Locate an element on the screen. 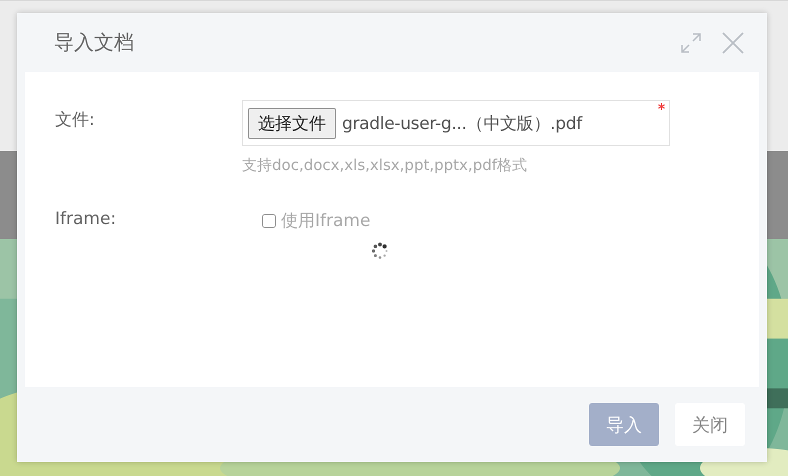 The image size is (788, 476). file-name: gradle-user-g...（中文版）.pdf is located at coordinates (462, 123).